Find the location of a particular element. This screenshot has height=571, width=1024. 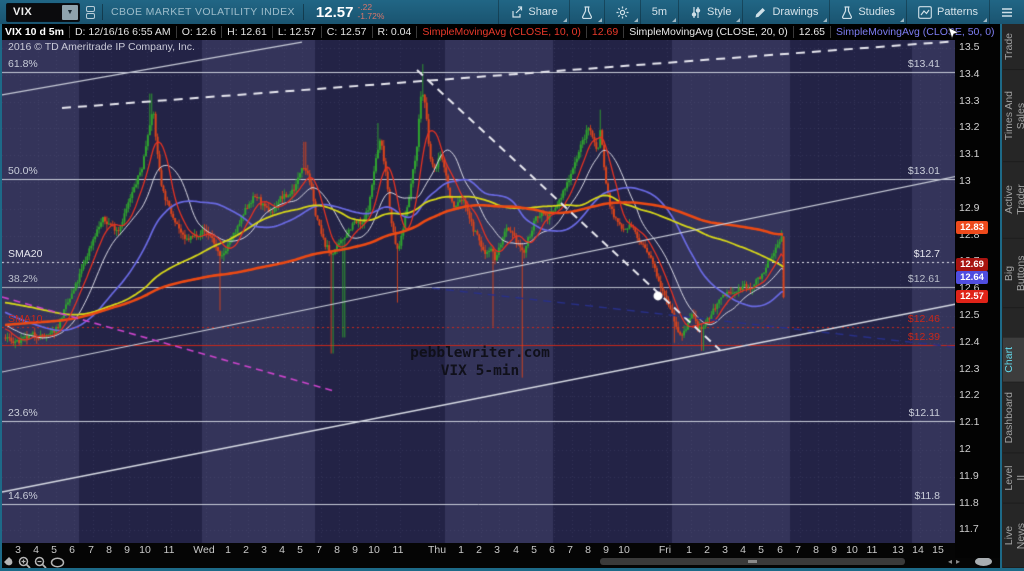

sidebar-tab-trade: Trade is located at coordinates (1013, 47).